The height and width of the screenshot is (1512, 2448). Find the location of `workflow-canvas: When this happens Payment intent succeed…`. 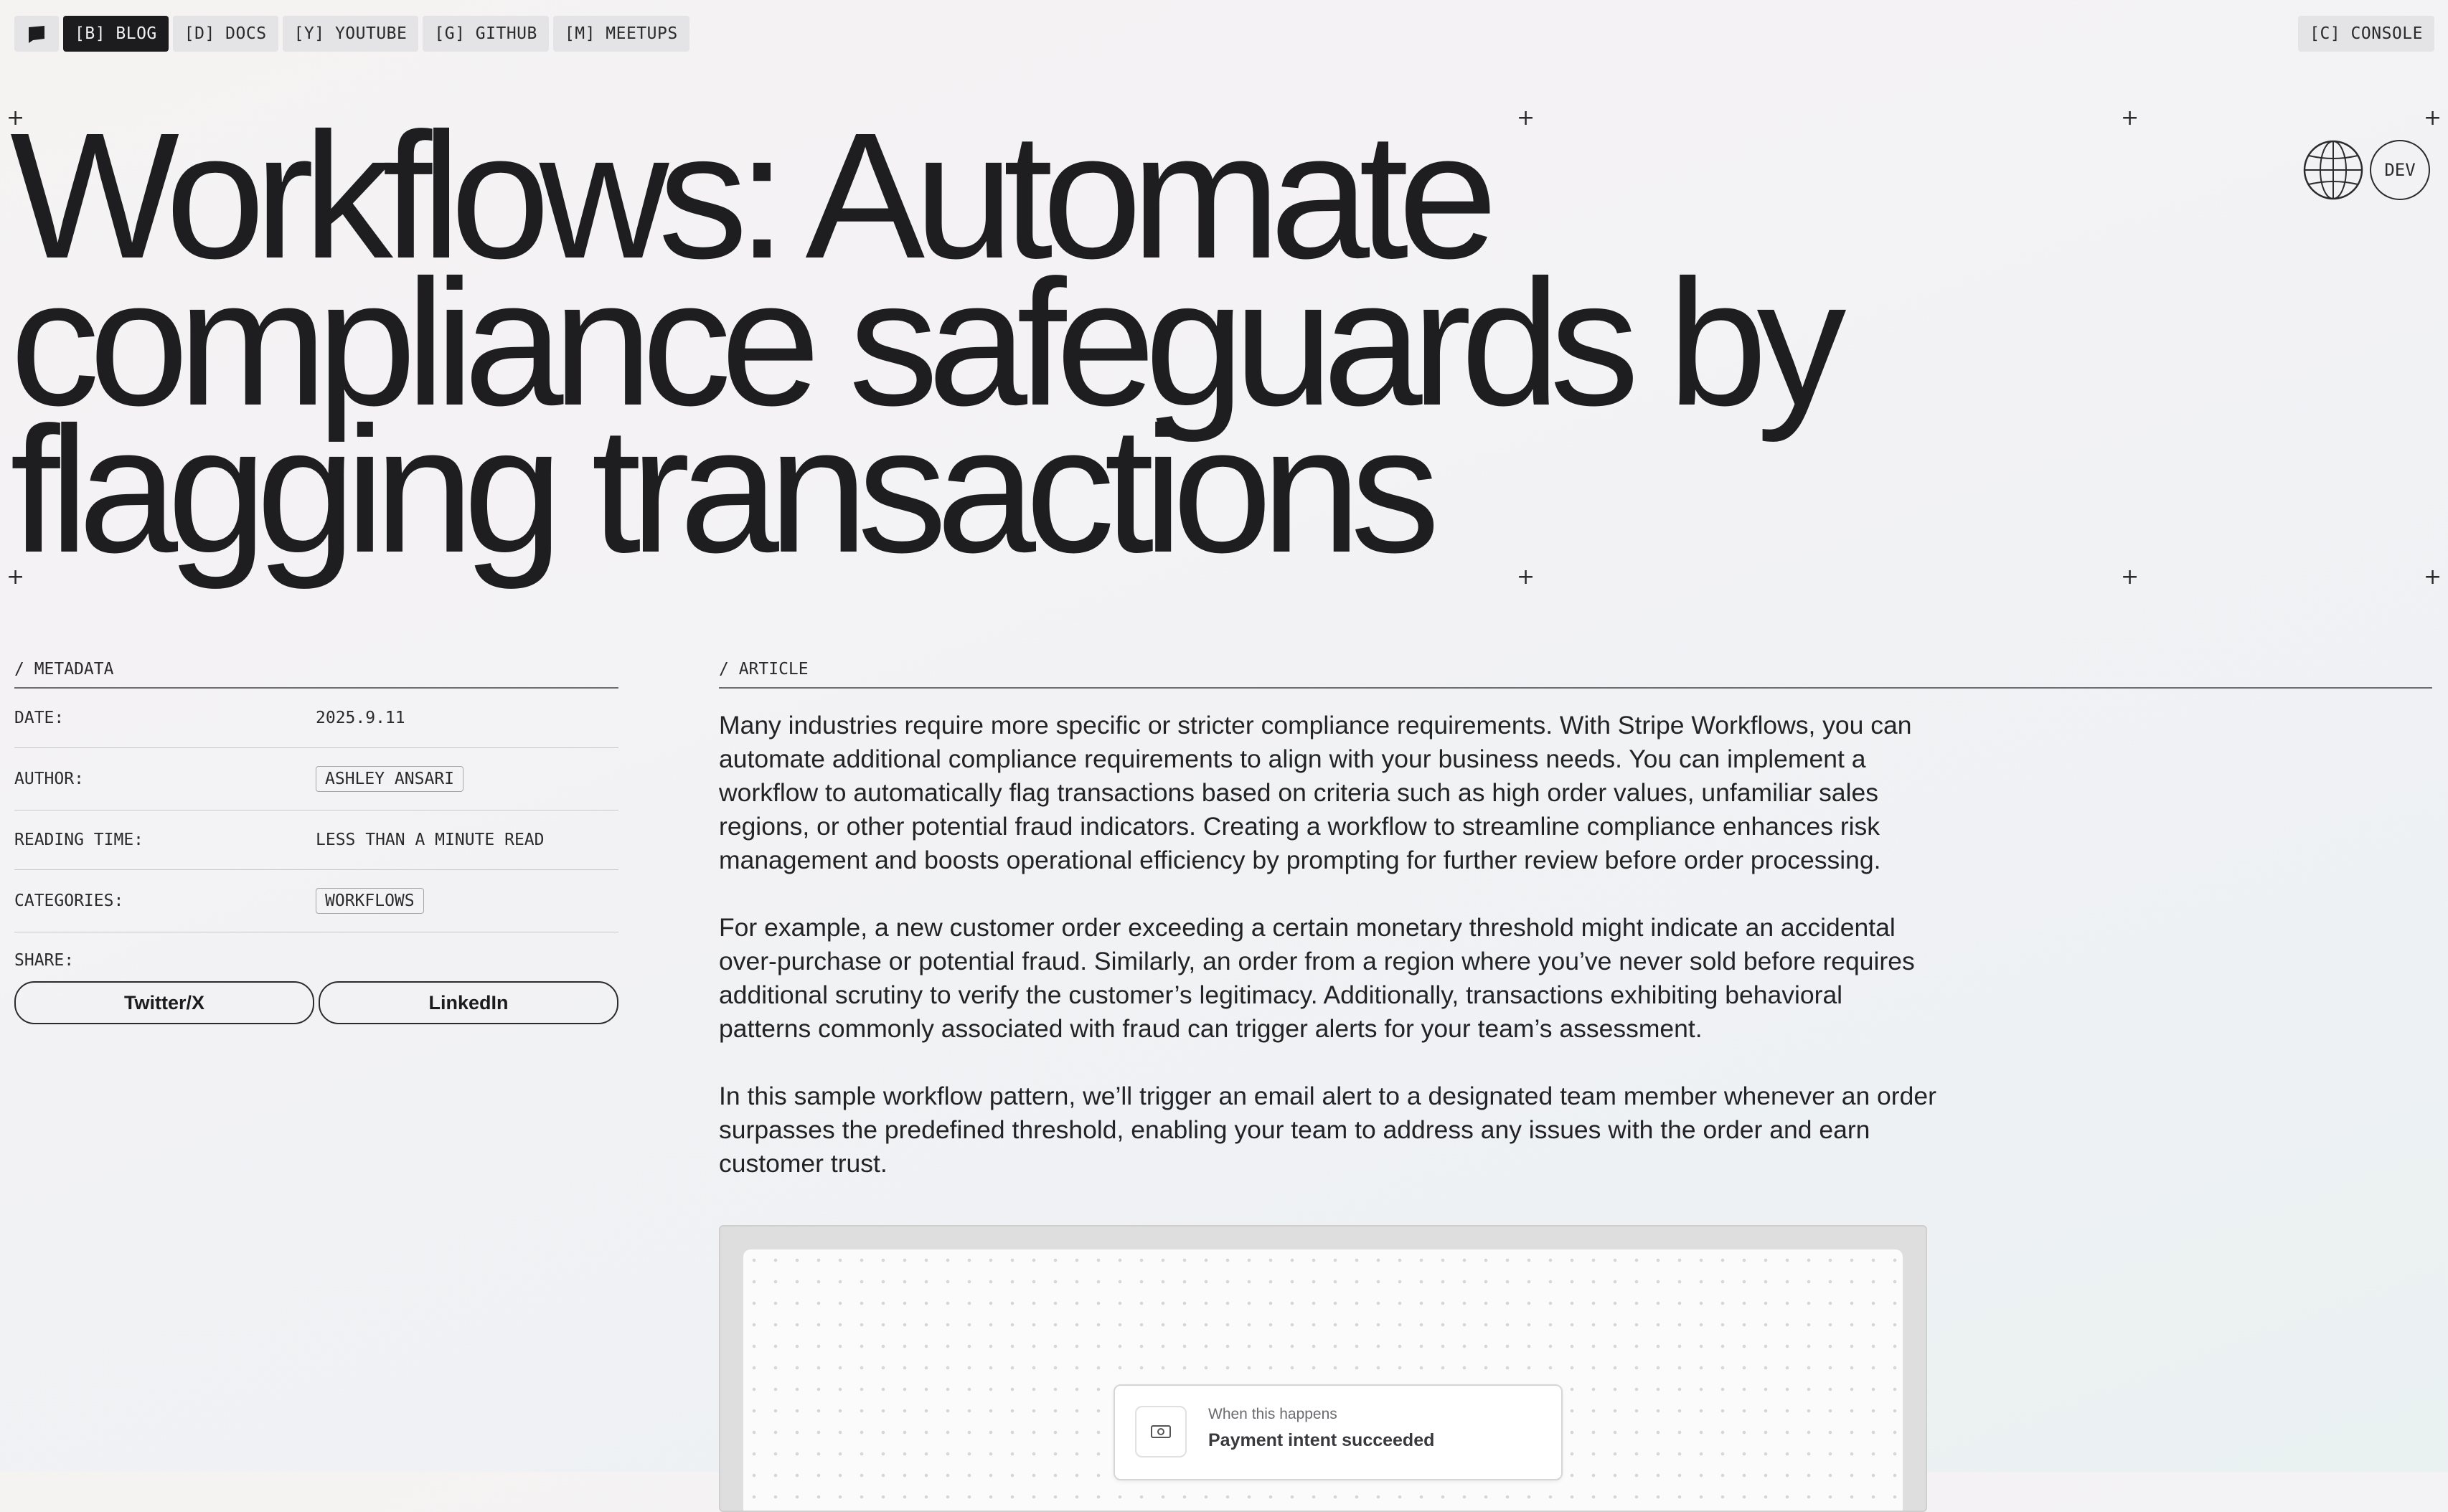

workflow-canvas: When this happens Payment intent succeed… is located at coordinates (1323, 1380).